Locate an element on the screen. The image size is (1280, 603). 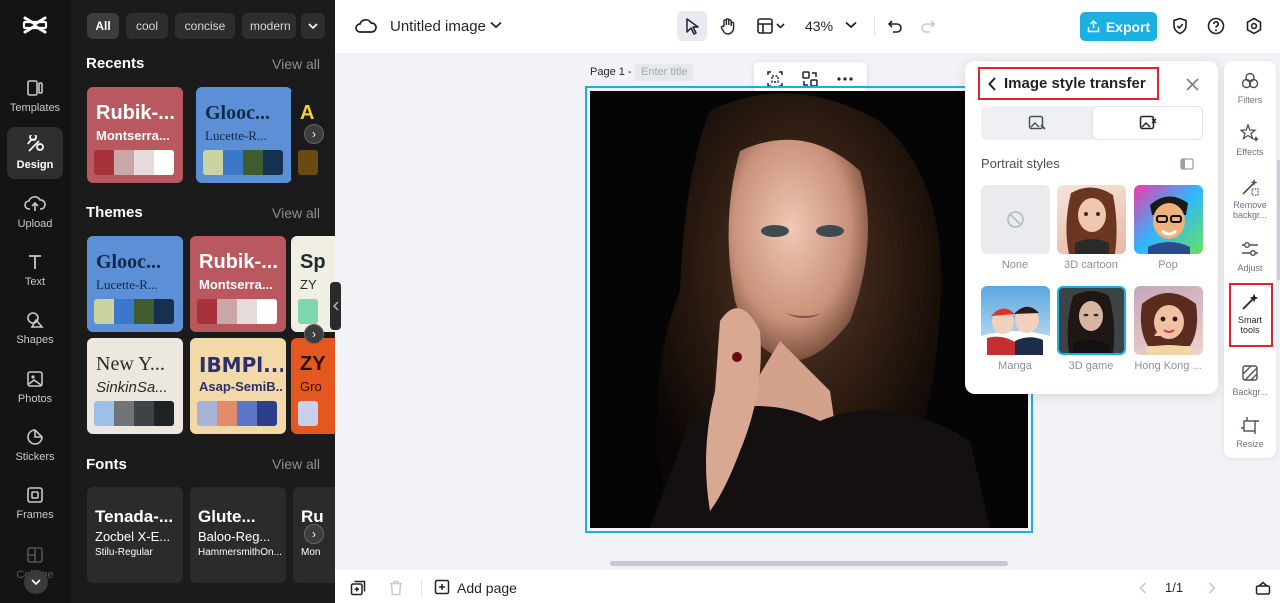
zoom-level: 43% is located at coordinates (819, 26).